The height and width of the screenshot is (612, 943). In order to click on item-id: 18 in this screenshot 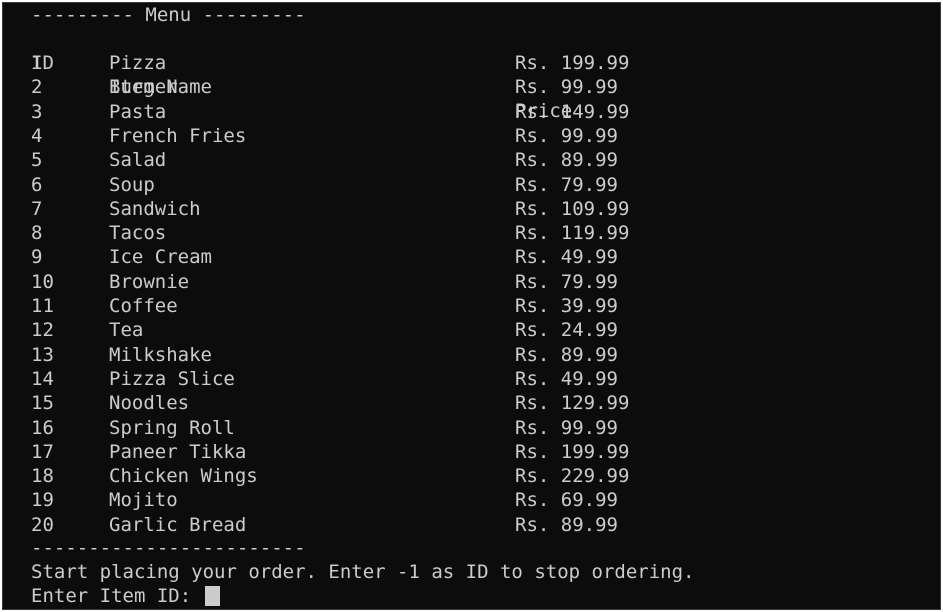, I will do `click(42, 476)`.